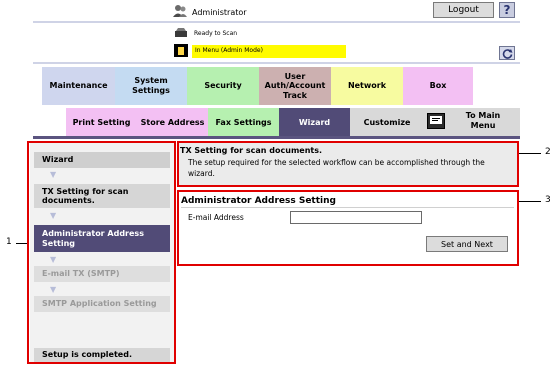  What do you see at coordinates (314, 122) in the screenshot?
I see `subtab-wizard: Wizard` at bounding box center [314, 122].